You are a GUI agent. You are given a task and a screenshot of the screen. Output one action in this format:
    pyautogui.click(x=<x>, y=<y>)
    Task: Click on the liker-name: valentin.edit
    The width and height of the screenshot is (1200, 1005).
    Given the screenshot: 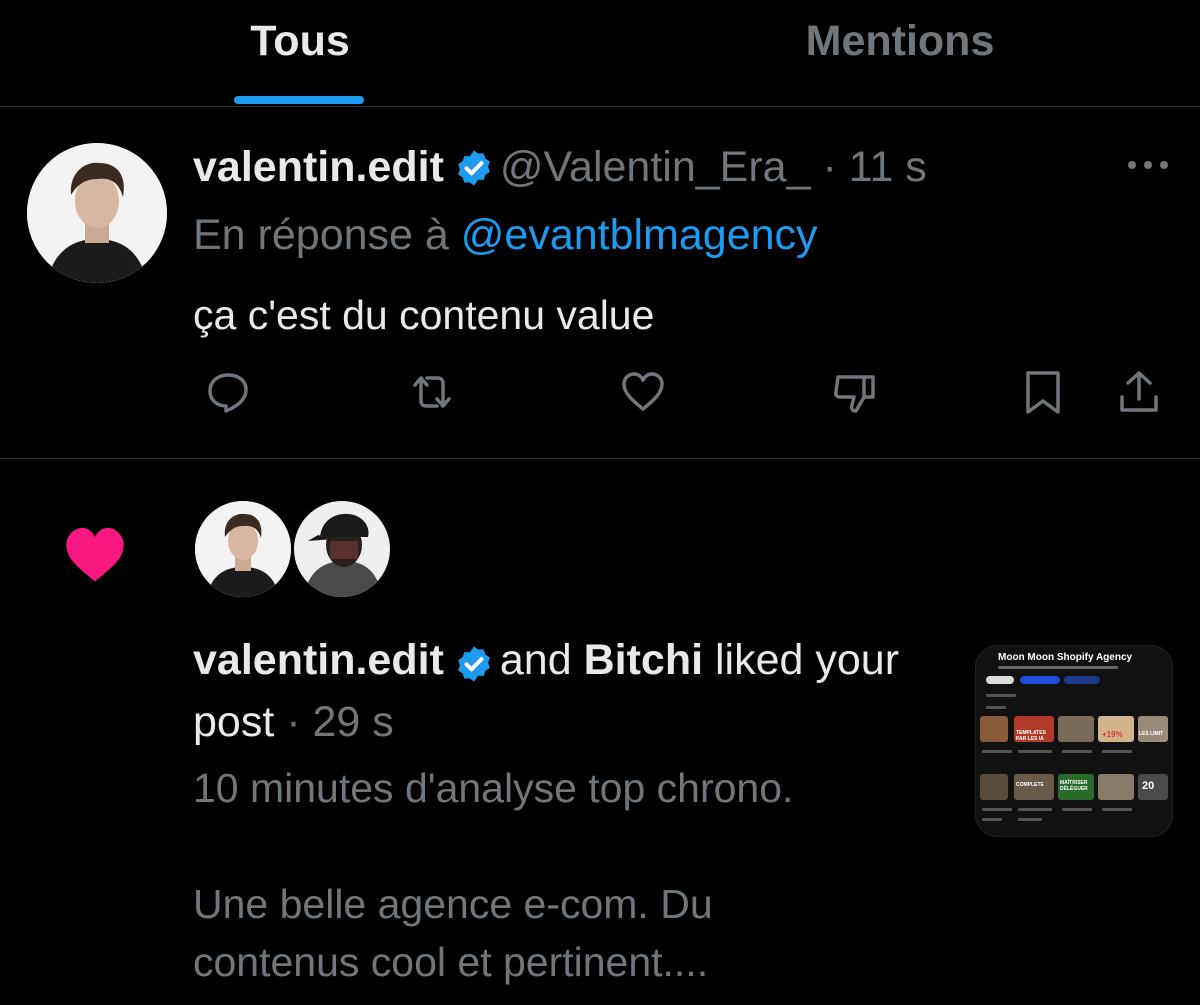 What is the action you would take?
    pyautogui.click(x=318, y=660)
    